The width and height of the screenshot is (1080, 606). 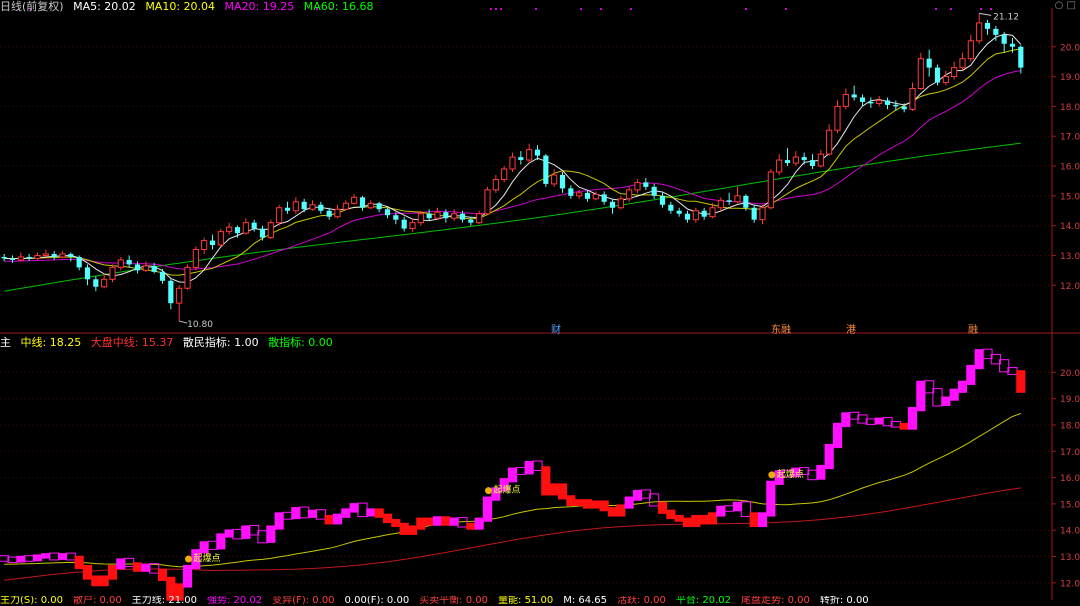 What do you see at coordinates (164, 601) in the screenshot?
I see `bottom-indicator-item: 主力线: 21.00` at bounding box center [164, 601].